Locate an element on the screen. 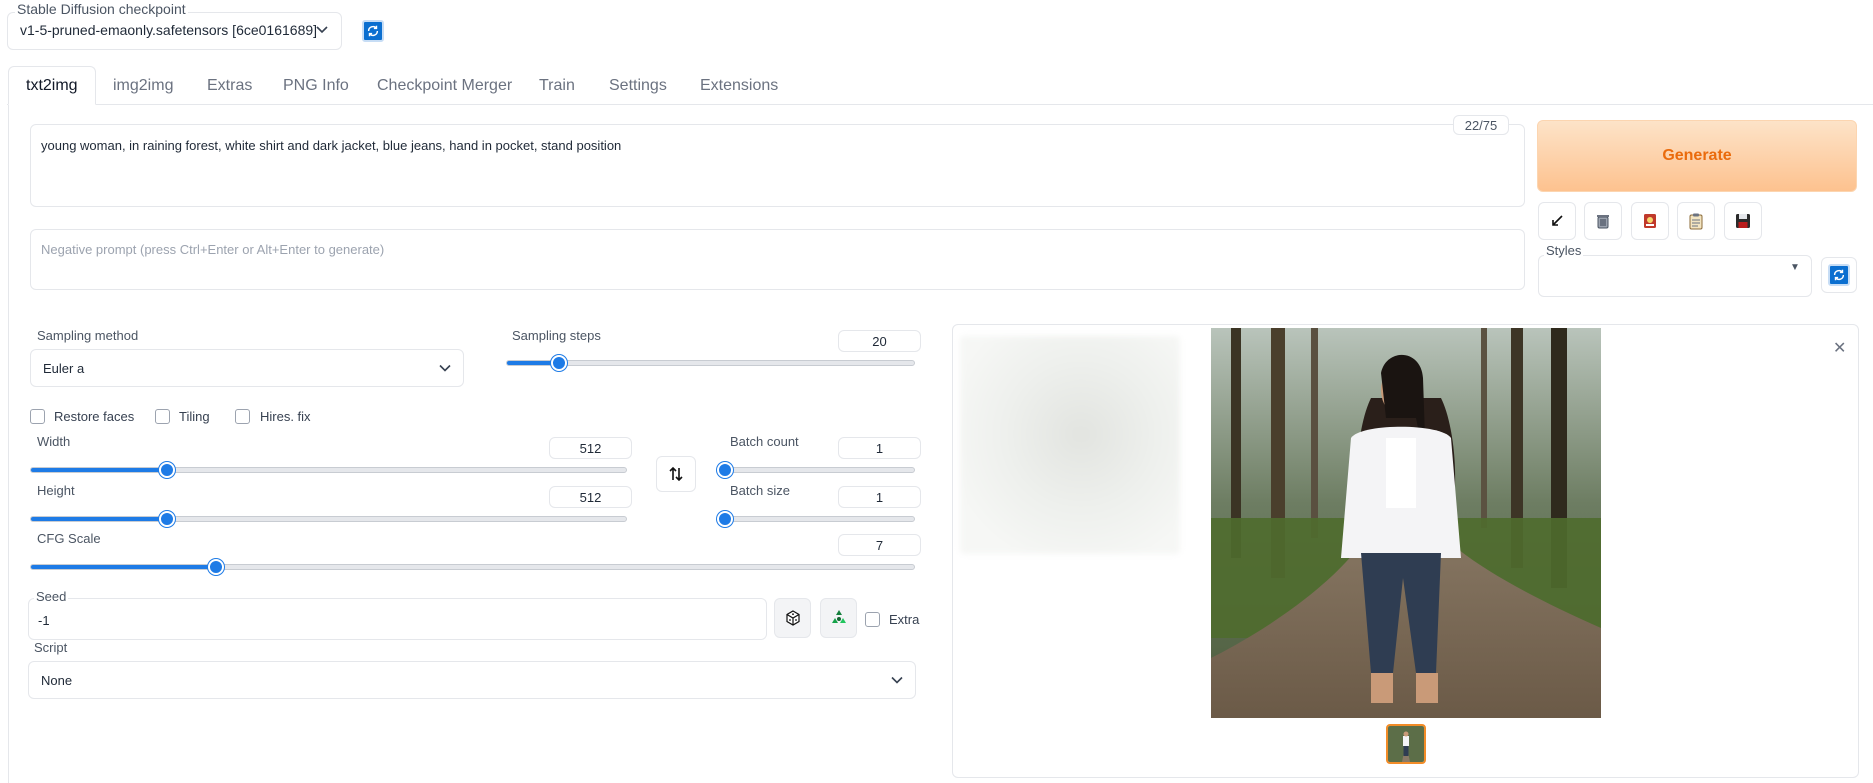 This screenshot has width=1873, height=783. panel-border is located at coordinates (8, 444).